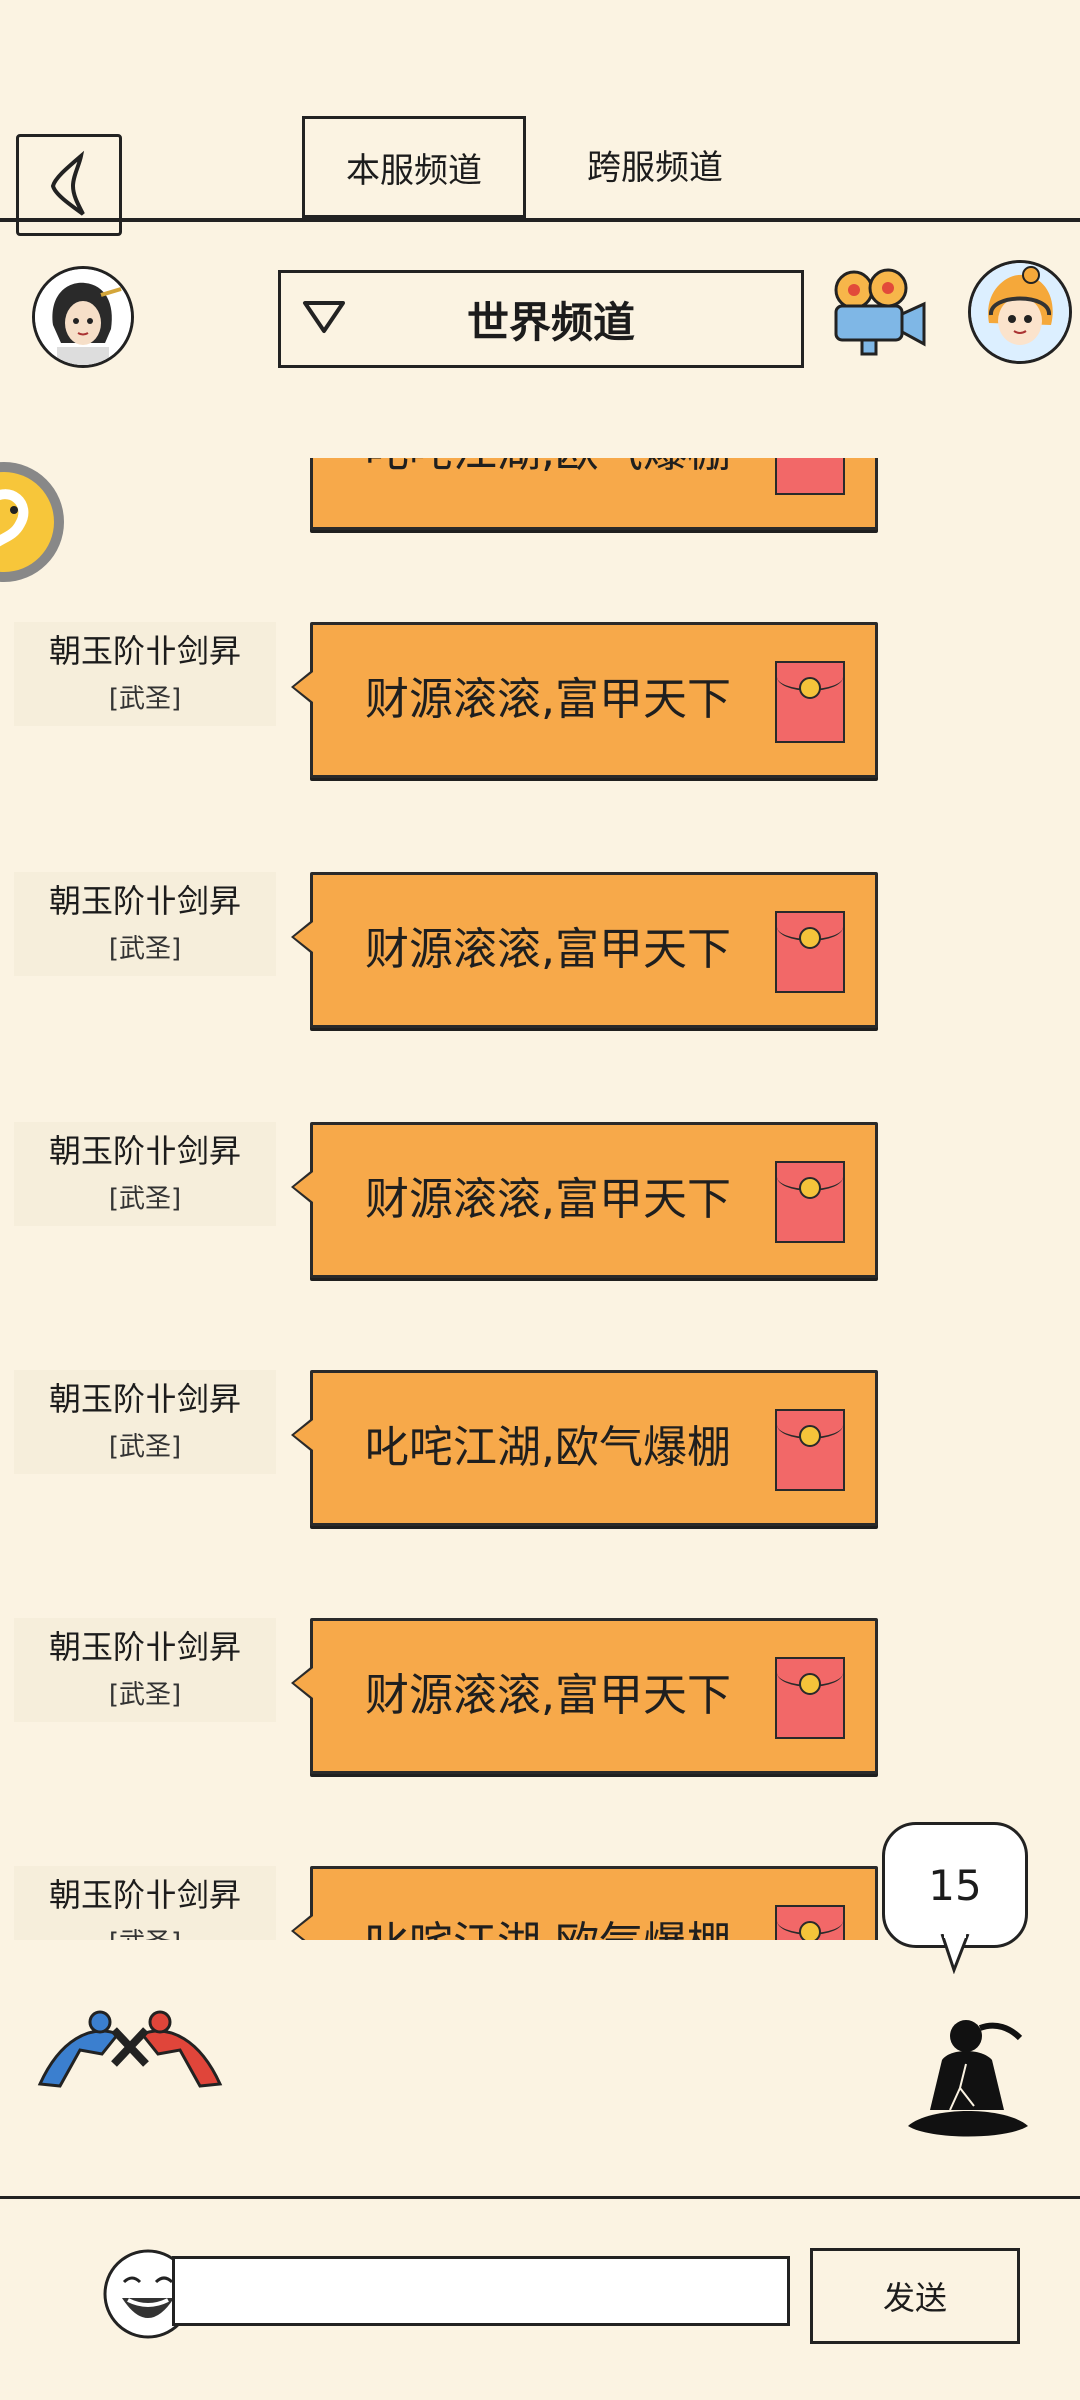 The image size is (1080, 2400). I want to click on customer-service-avatar-icon, so click(1020, 312).